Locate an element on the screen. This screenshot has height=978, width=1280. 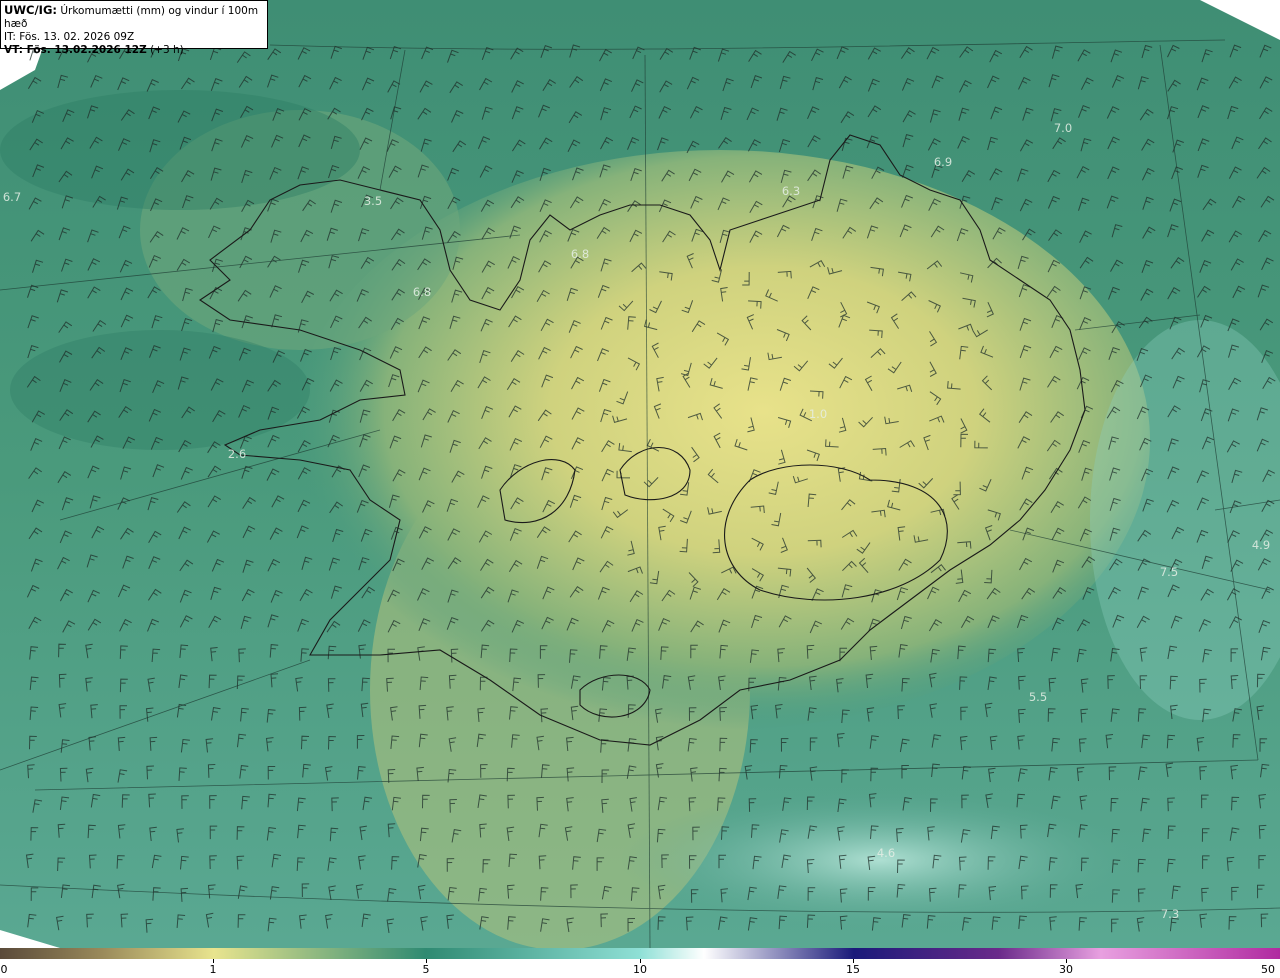
map-value-label: 5.5 is located at coordinates (1038, 697).